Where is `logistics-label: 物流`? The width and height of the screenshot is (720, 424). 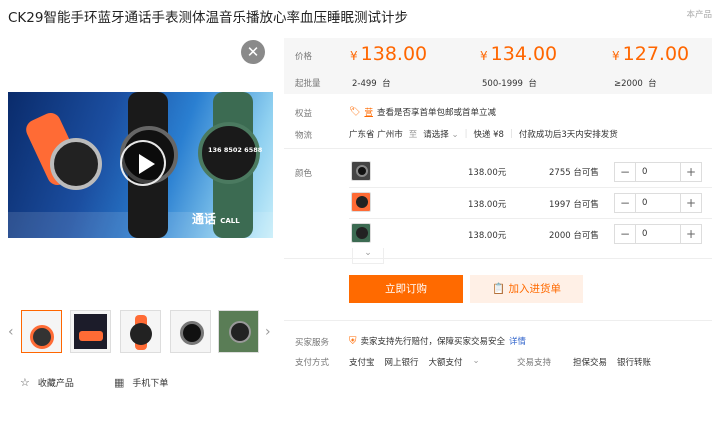 logistics-label: 物流 is located at coordinates (304, 136).